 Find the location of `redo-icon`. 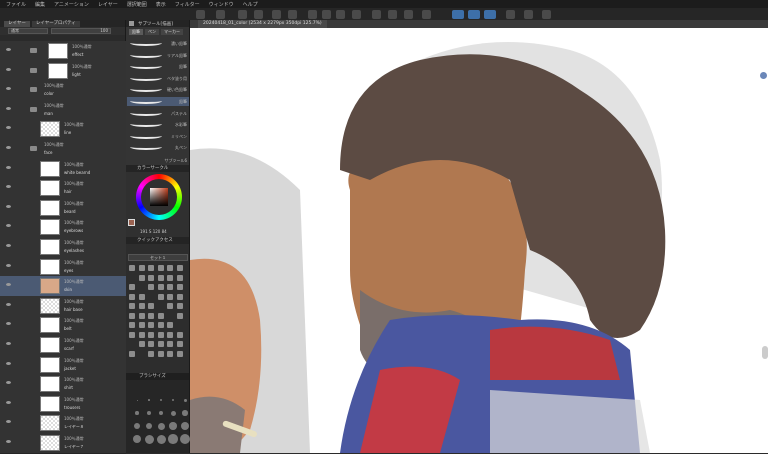

redo-icon is located at coordinates (292, 14).